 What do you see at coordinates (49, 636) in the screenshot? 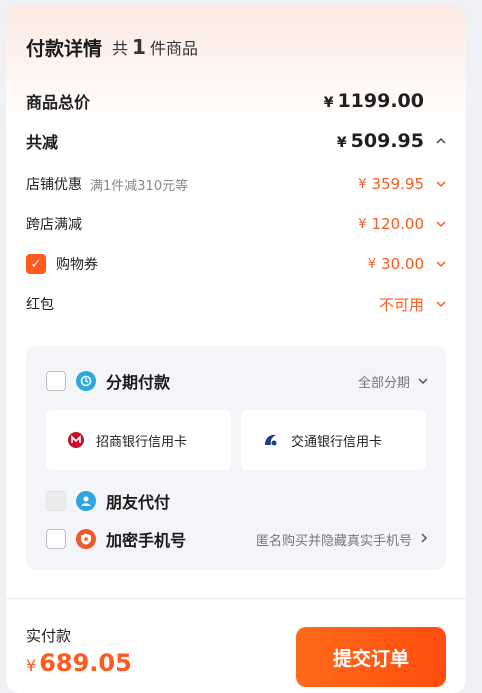
I see `pay-amount-label: 实付款` at bounding box center [49, 636].